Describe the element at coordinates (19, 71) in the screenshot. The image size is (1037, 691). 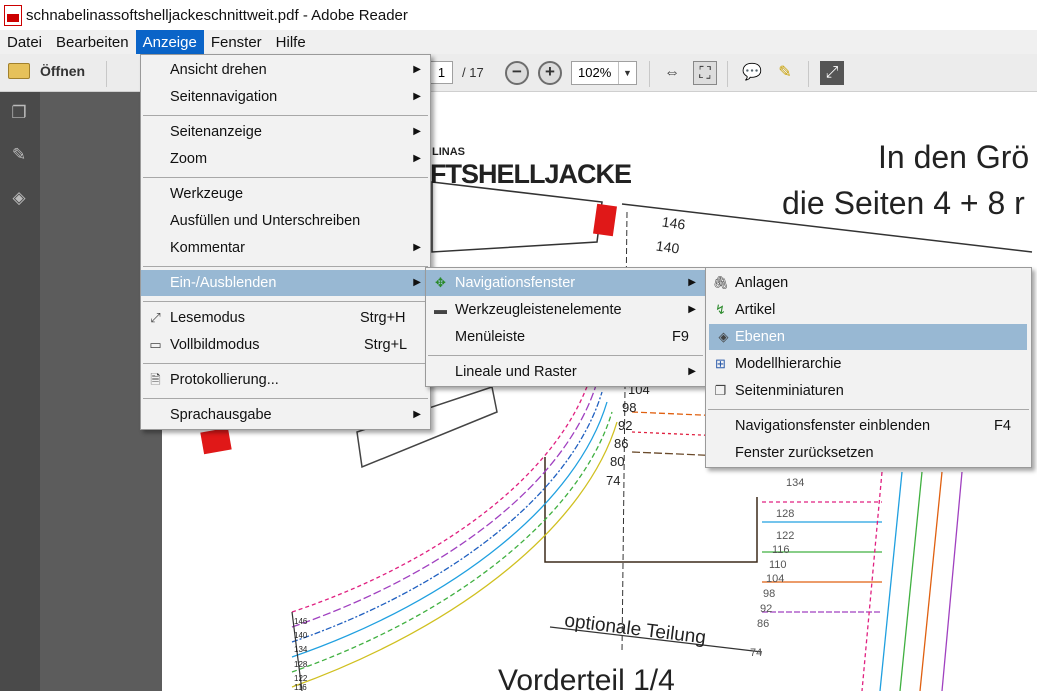
I see `folder-icon` at that location.